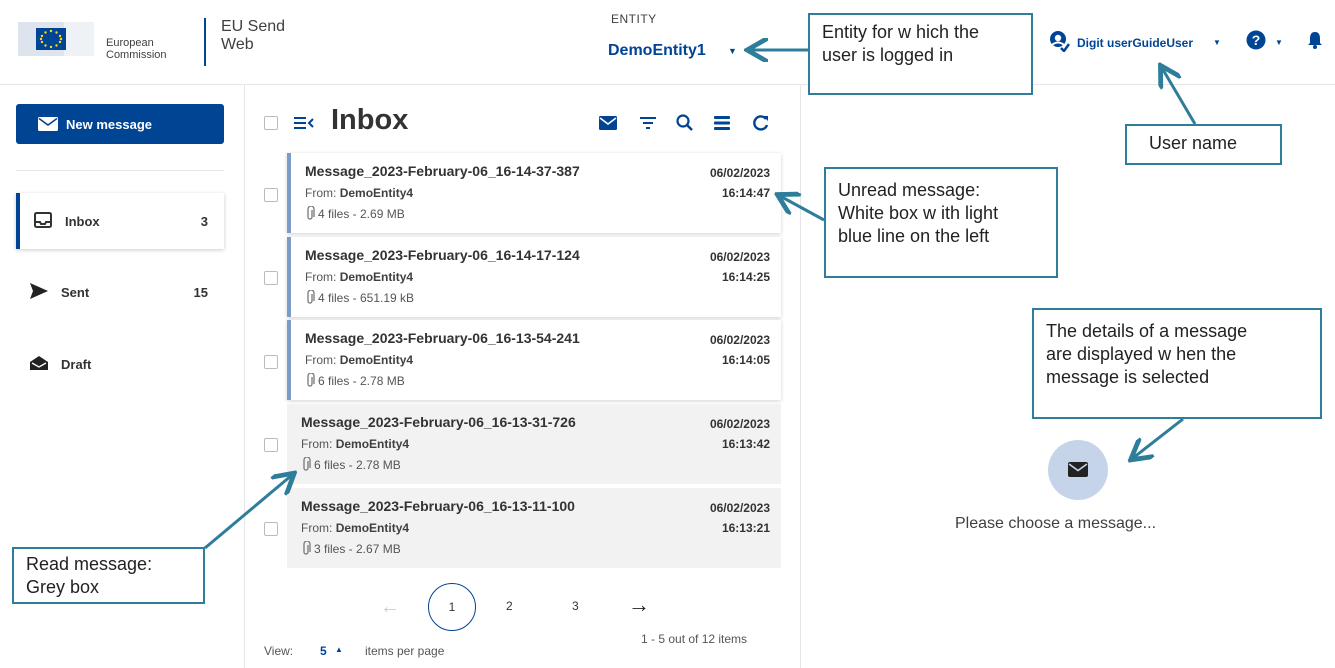 The height and width of the screenshot is (668, 1335). I want to click on arrow-to-read, so click(248, 512).